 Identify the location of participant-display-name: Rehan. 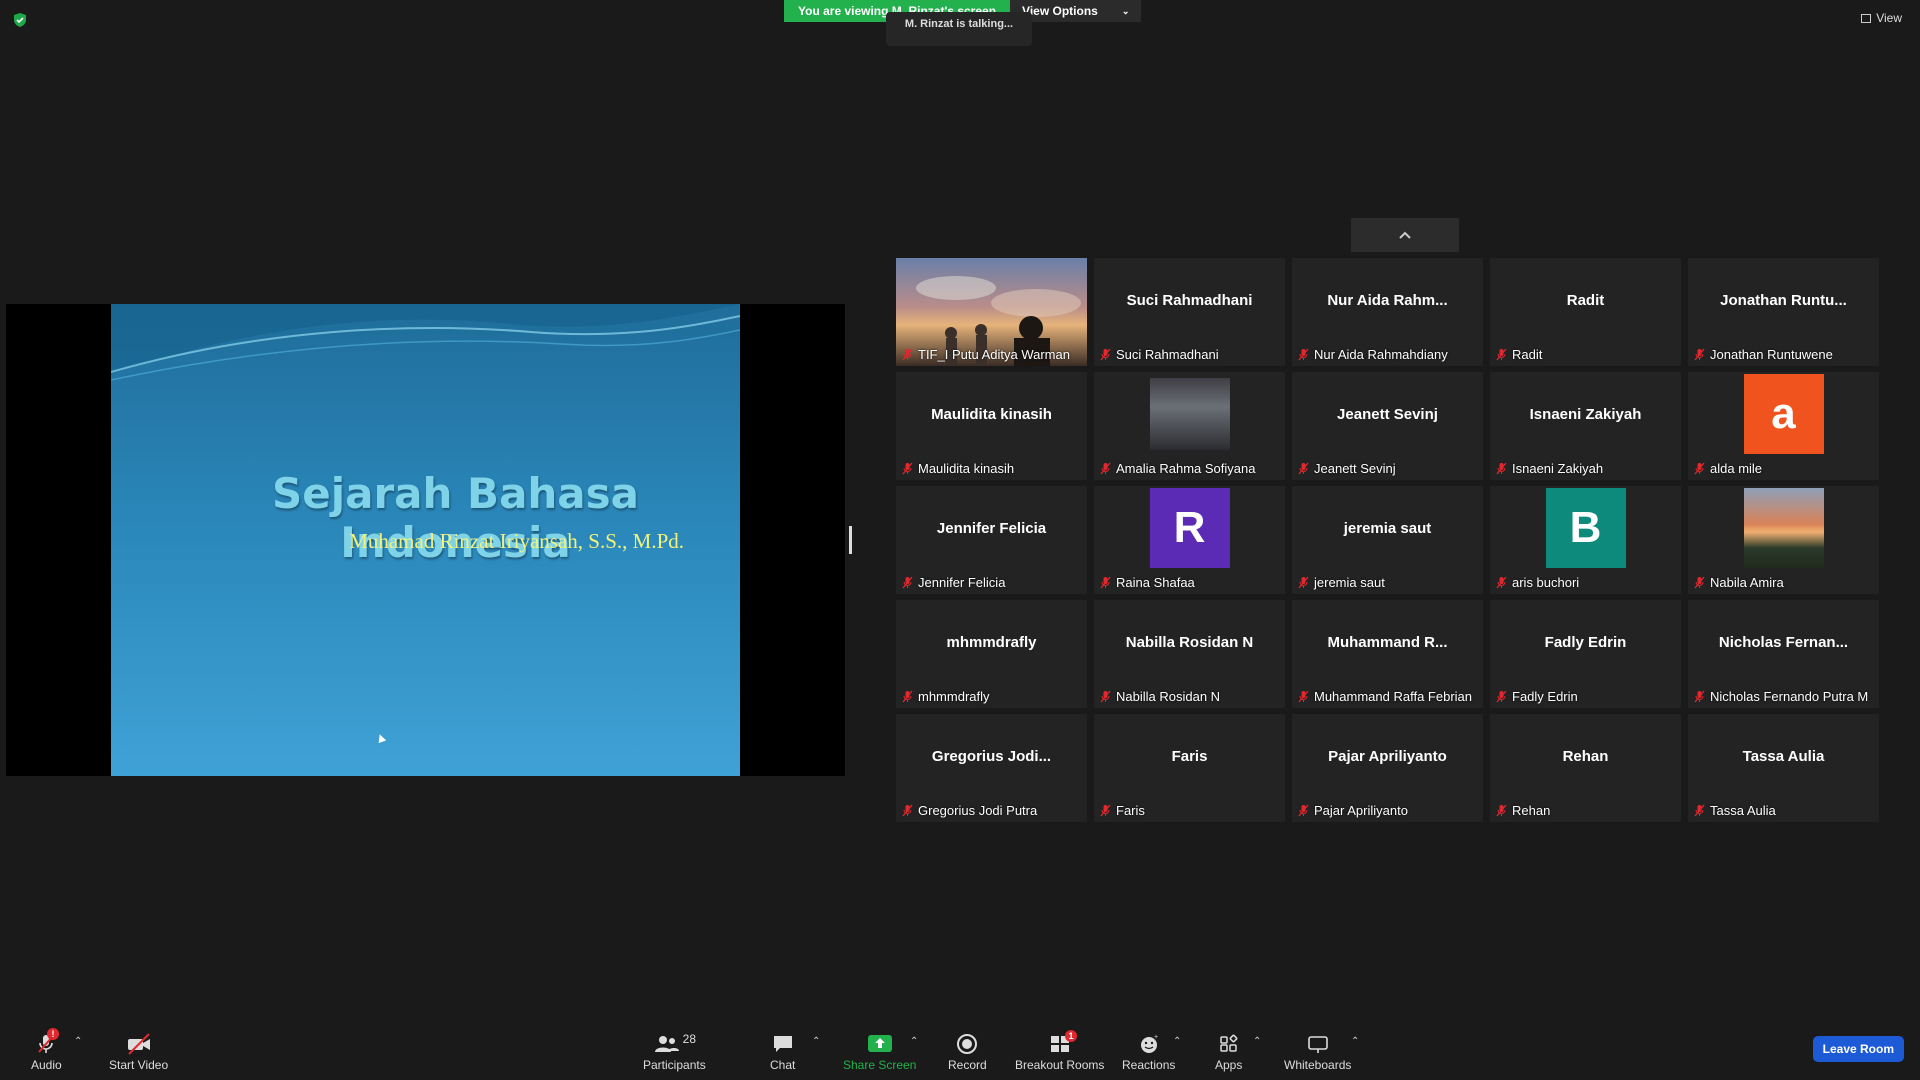
(1585, 756).